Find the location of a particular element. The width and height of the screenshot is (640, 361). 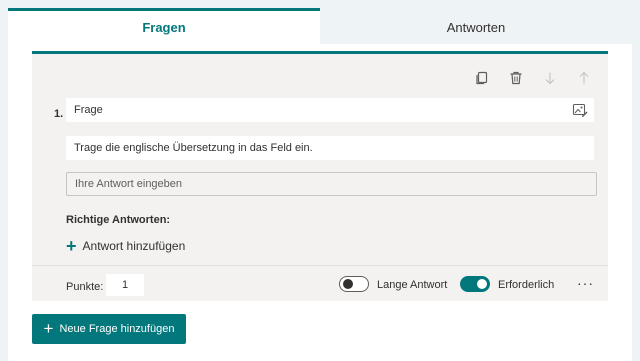

tab-questions-label: Fragen is located at coordinates (164, 27).